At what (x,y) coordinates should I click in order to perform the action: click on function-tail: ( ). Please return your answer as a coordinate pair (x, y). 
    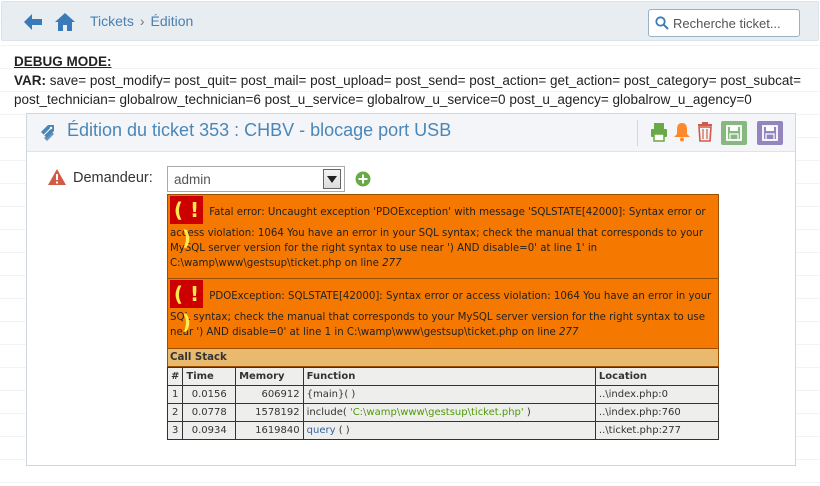
    Looking at the image, I should click on (342, 430).